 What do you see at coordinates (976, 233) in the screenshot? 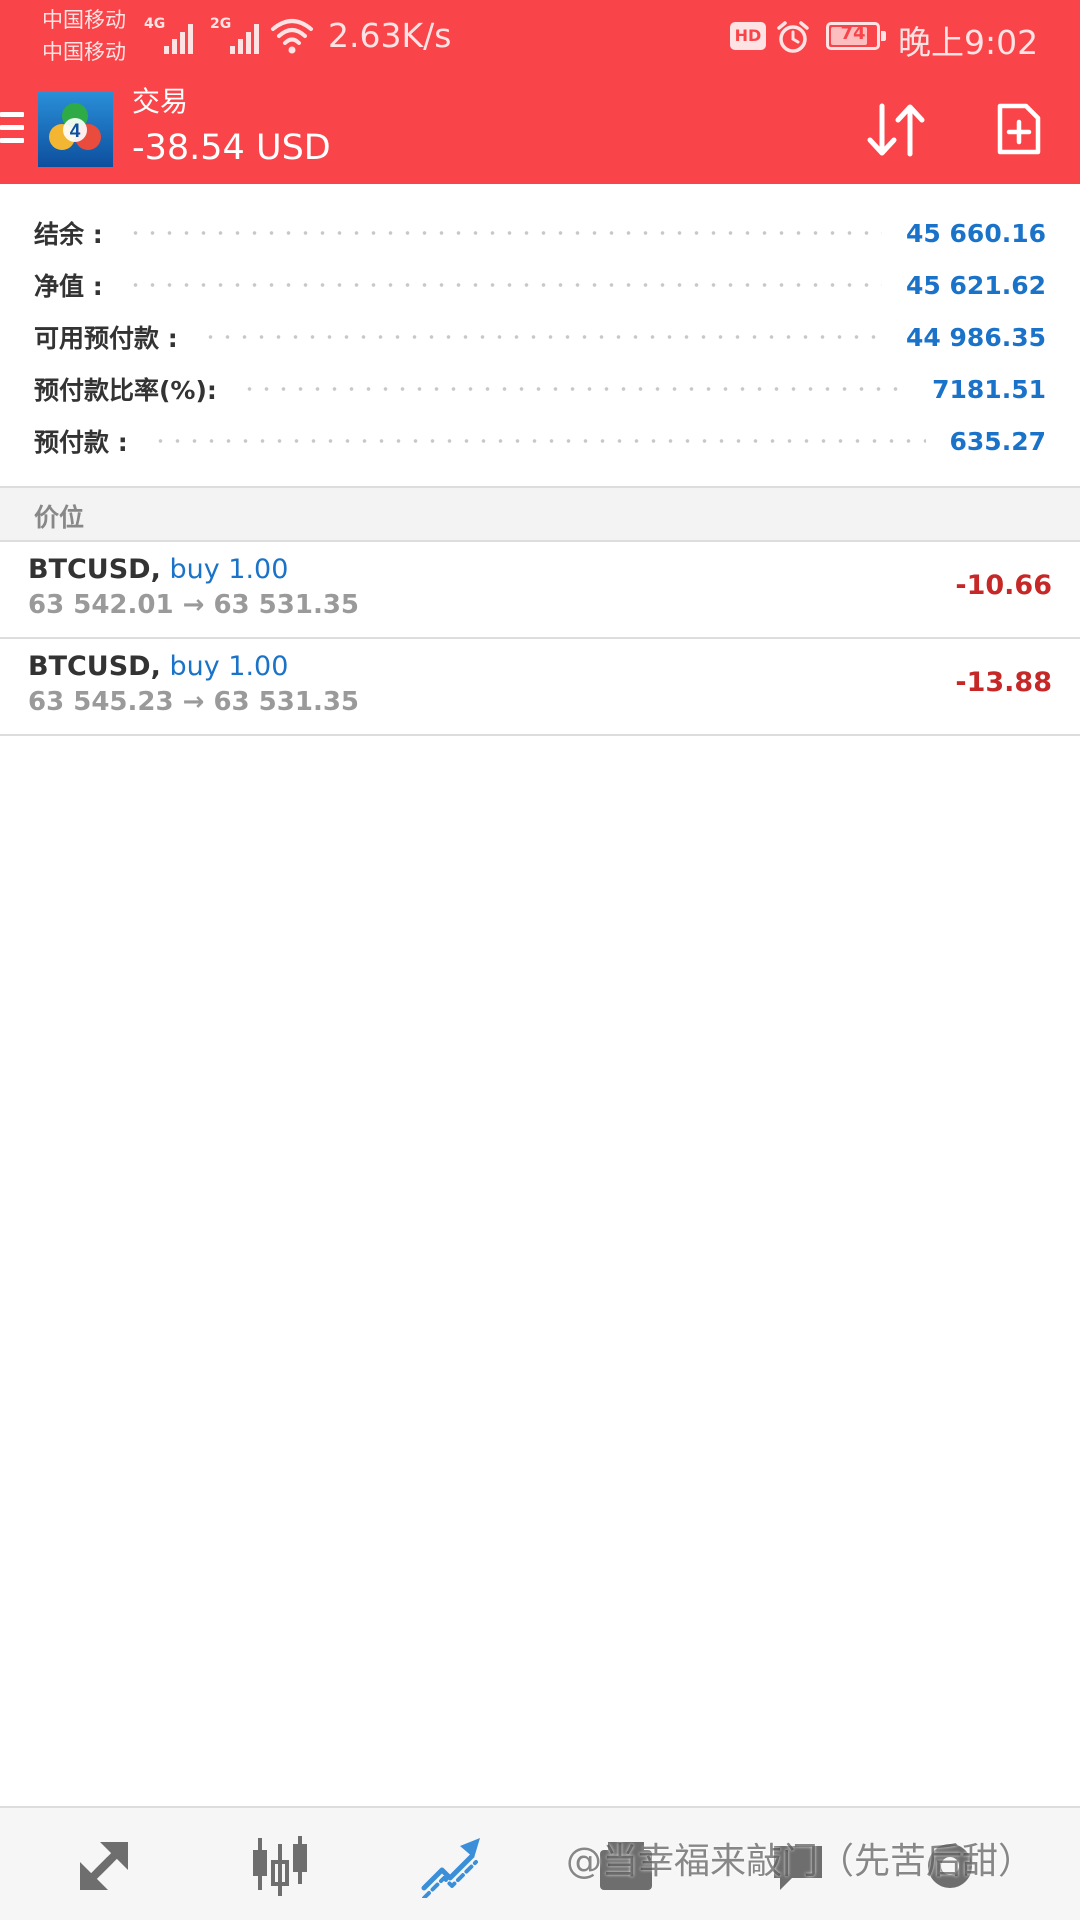
I see `summary-value: 45 660.16` at bounding box center [976, 233].